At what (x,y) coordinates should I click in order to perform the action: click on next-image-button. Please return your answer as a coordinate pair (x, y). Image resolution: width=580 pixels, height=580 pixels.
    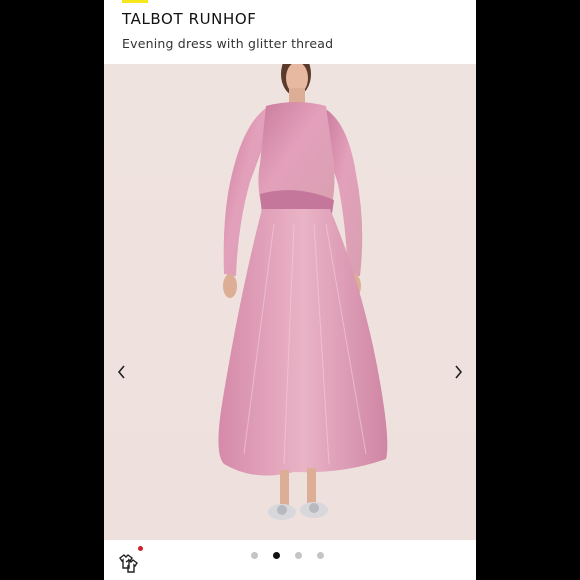
    Looking at the image, I should click on (458, 372).